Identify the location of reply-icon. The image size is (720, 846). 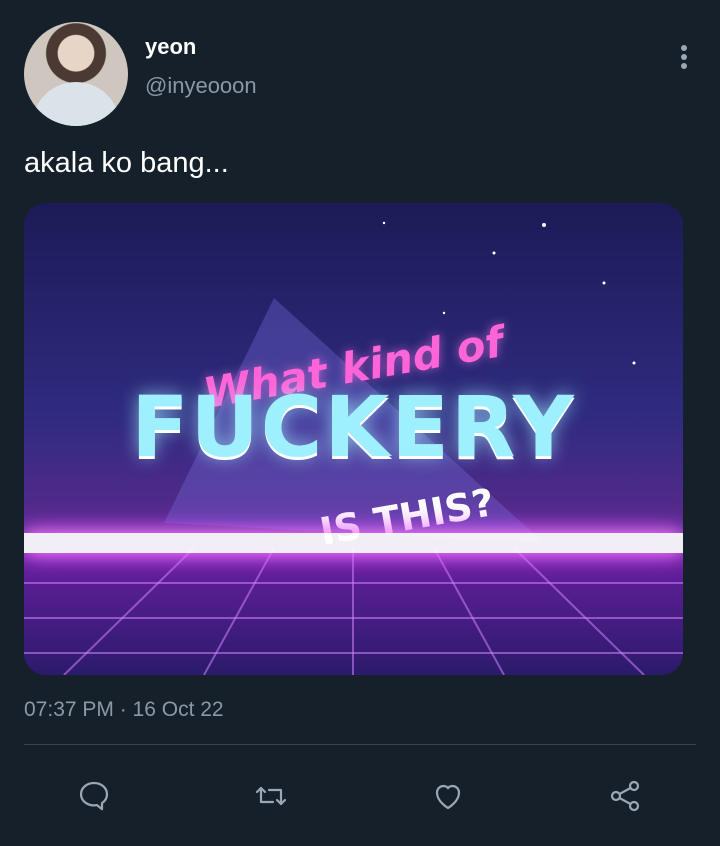
(94, 796).